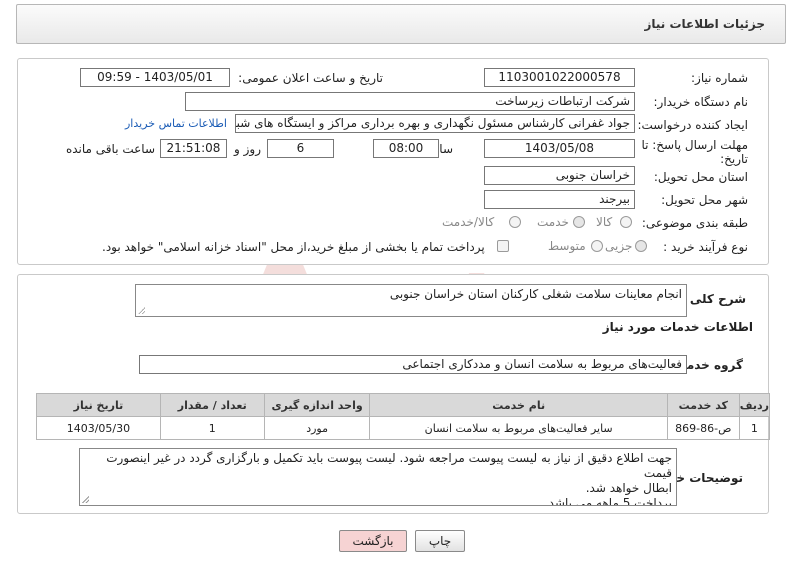 The height and width of the screenshot is (566, 789). I want to click on creator-label: ایجاد کننده درخواست:, so click(692, 125).